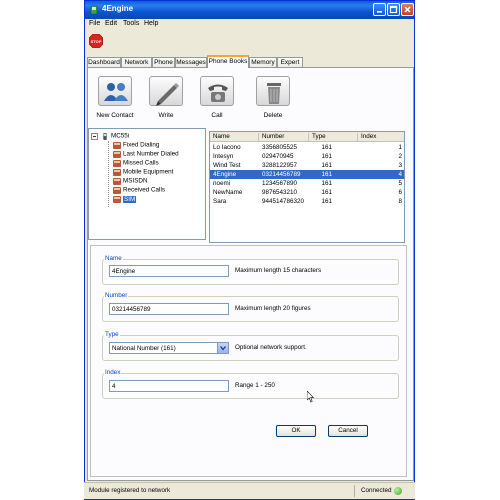  What do you see at coordinates (255, 385) in the screenshot?
I see `index-hint: Range 1 - 250` at bounding box center [255, 385].